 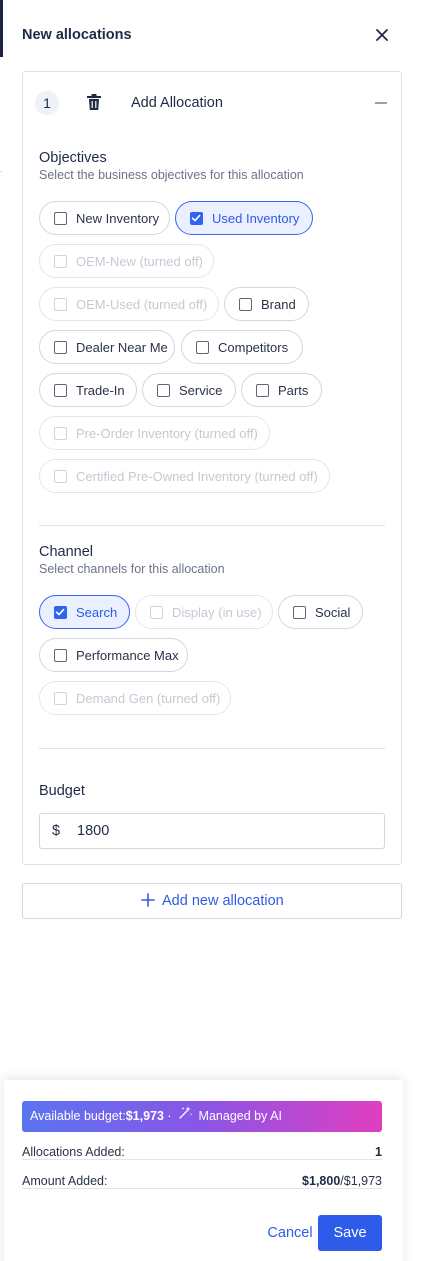 What do you see at coordinates (211, 36) in the screenshot?
I see `drawer-header: New allocations` at bounding box center [211, 36].